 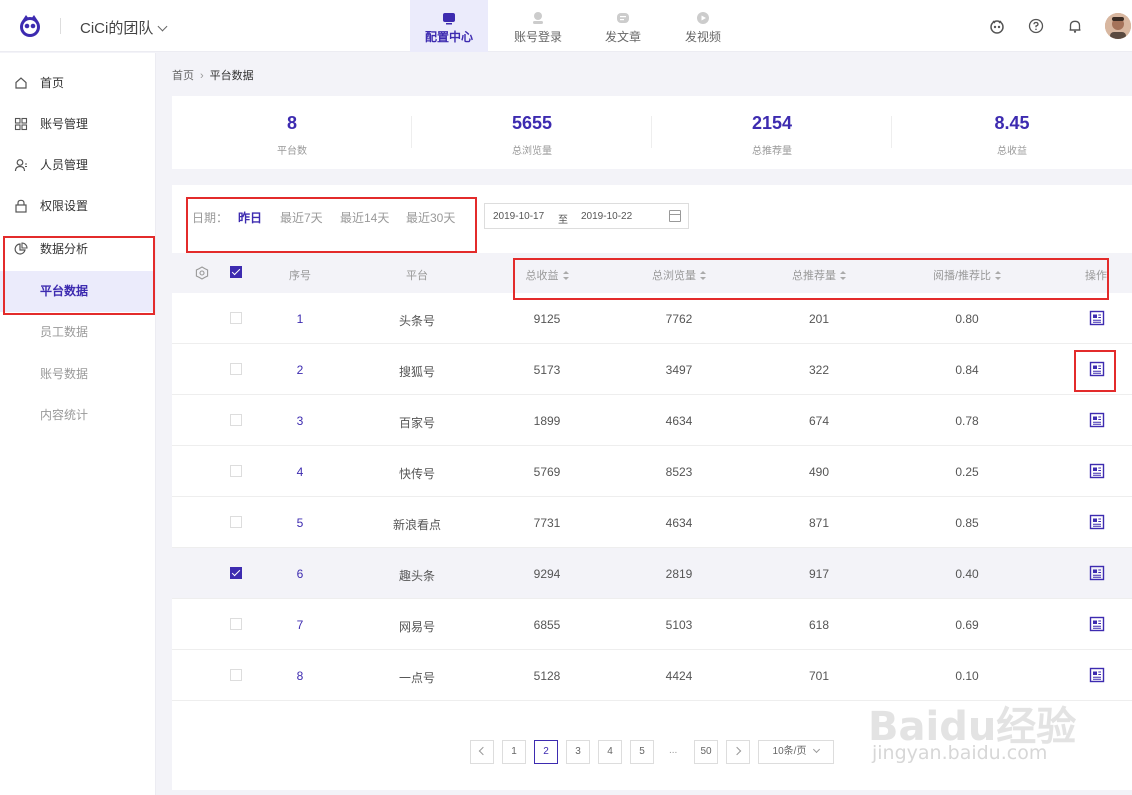 I want to click on cell-views: 5103, so click(x=679, y=625).